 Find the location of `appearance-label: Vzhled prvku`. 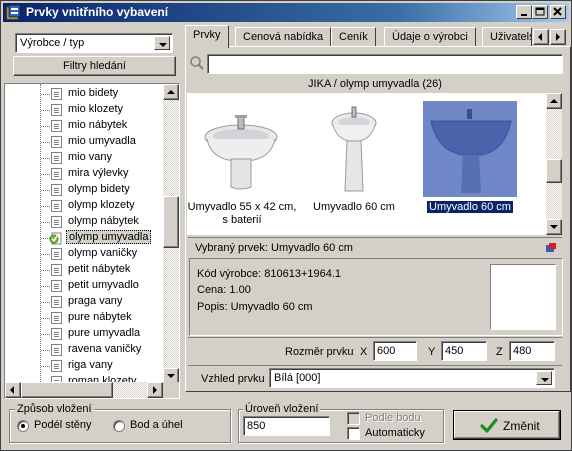

appearance-label: Vzhled prvku is located at coordinates (233, 379).